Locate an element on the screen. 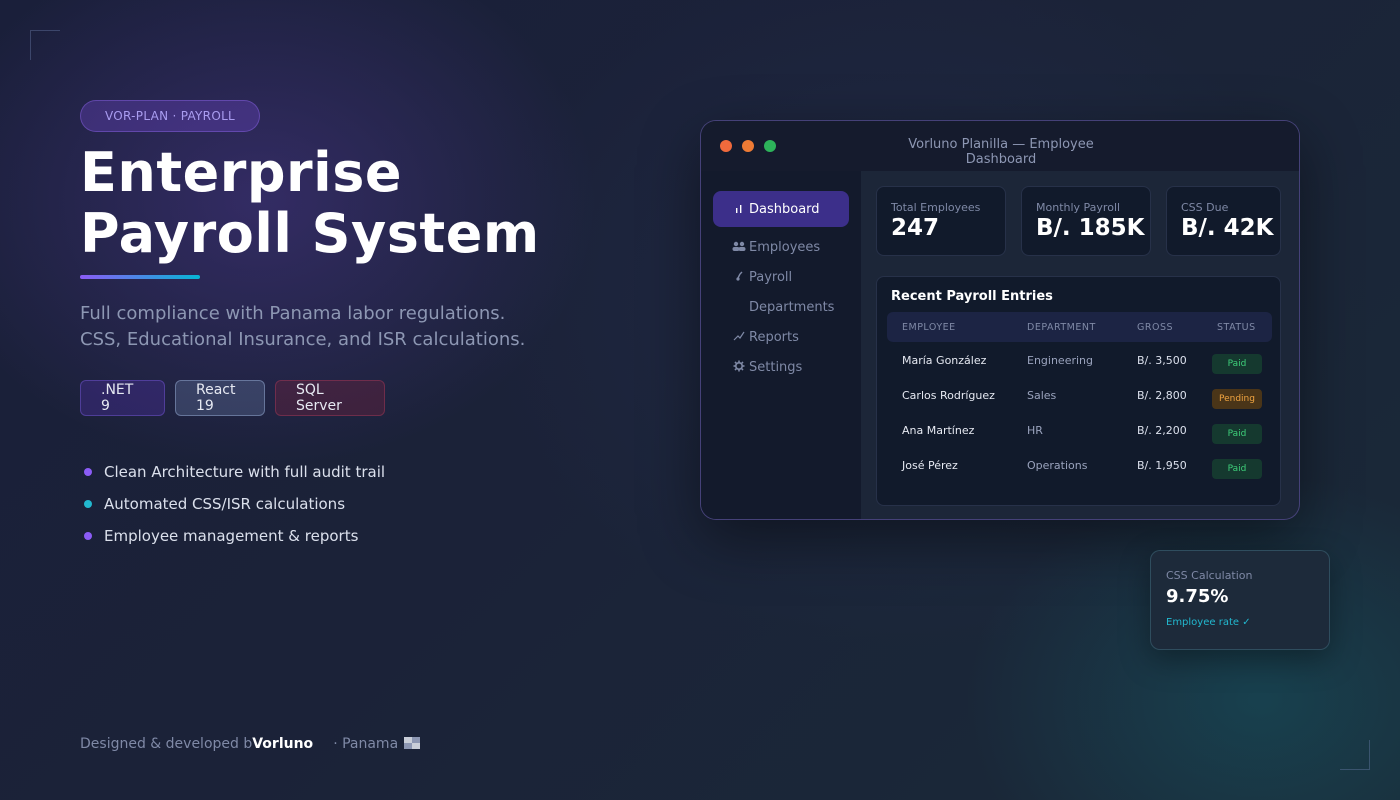 Image resolution: width=1400 pixels, height=800 pixels. column-header-status: STATUS is located at coordinates (1236, 327).